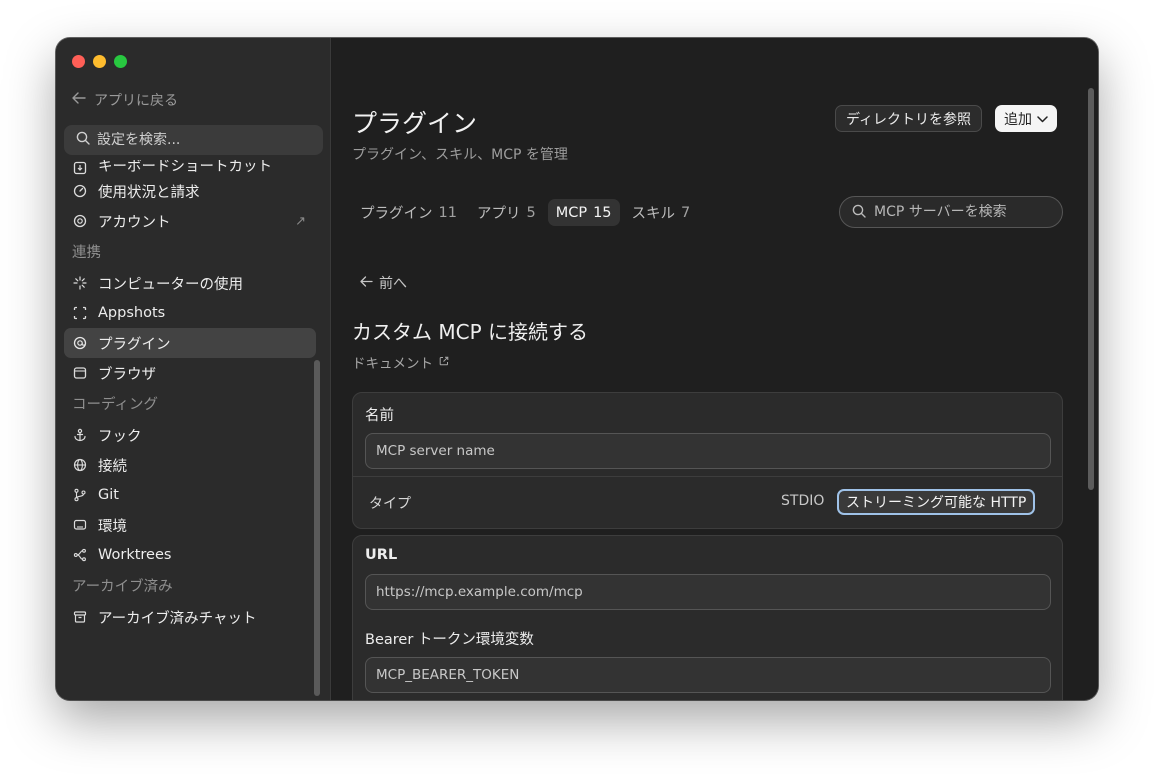  I want to click on sidebar-item-label: Worktrees, so click(135, 555).